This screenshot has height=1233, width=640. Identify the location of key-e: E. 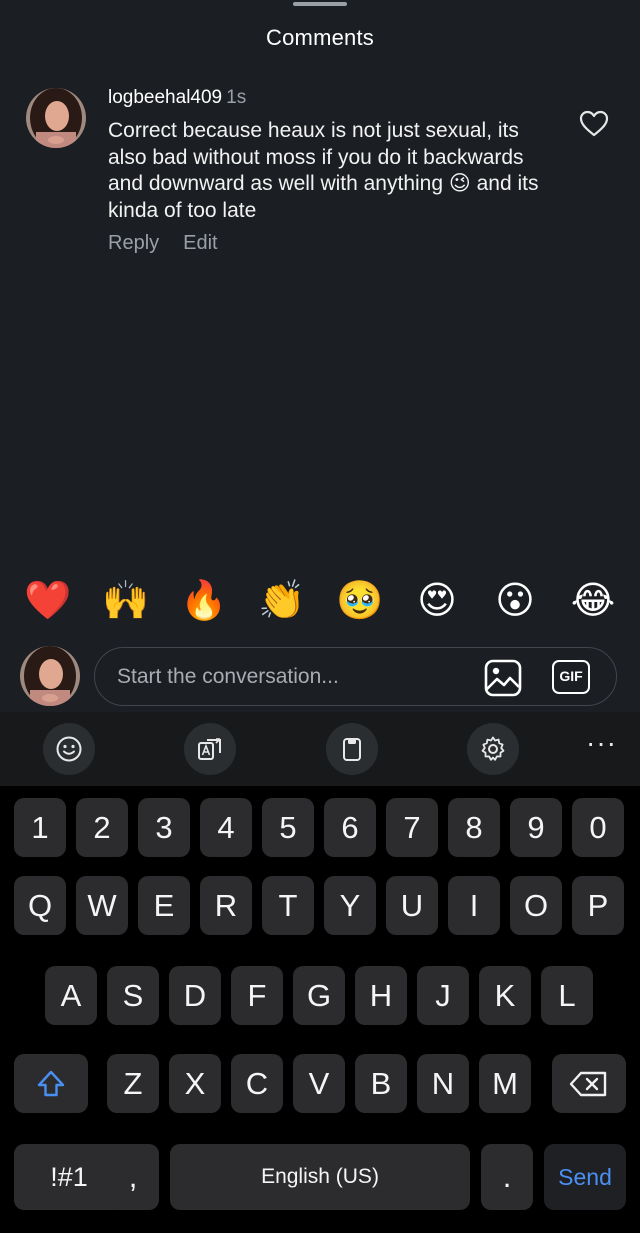
(164, 905).